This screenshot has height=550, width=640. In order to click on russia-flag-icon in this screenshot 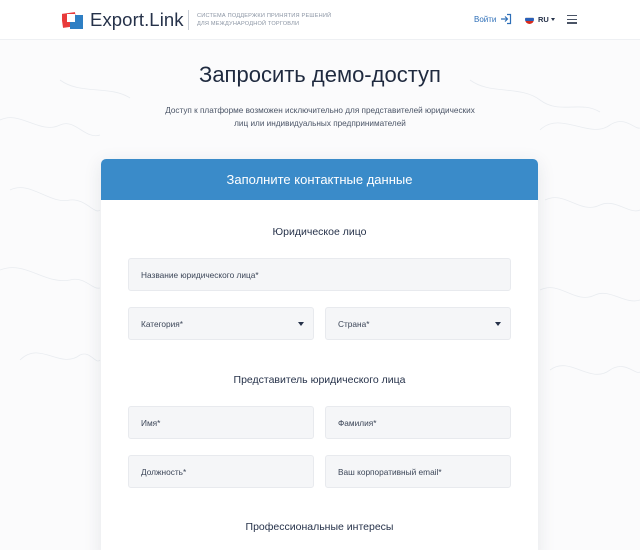, I will do `click(529, 19)`.